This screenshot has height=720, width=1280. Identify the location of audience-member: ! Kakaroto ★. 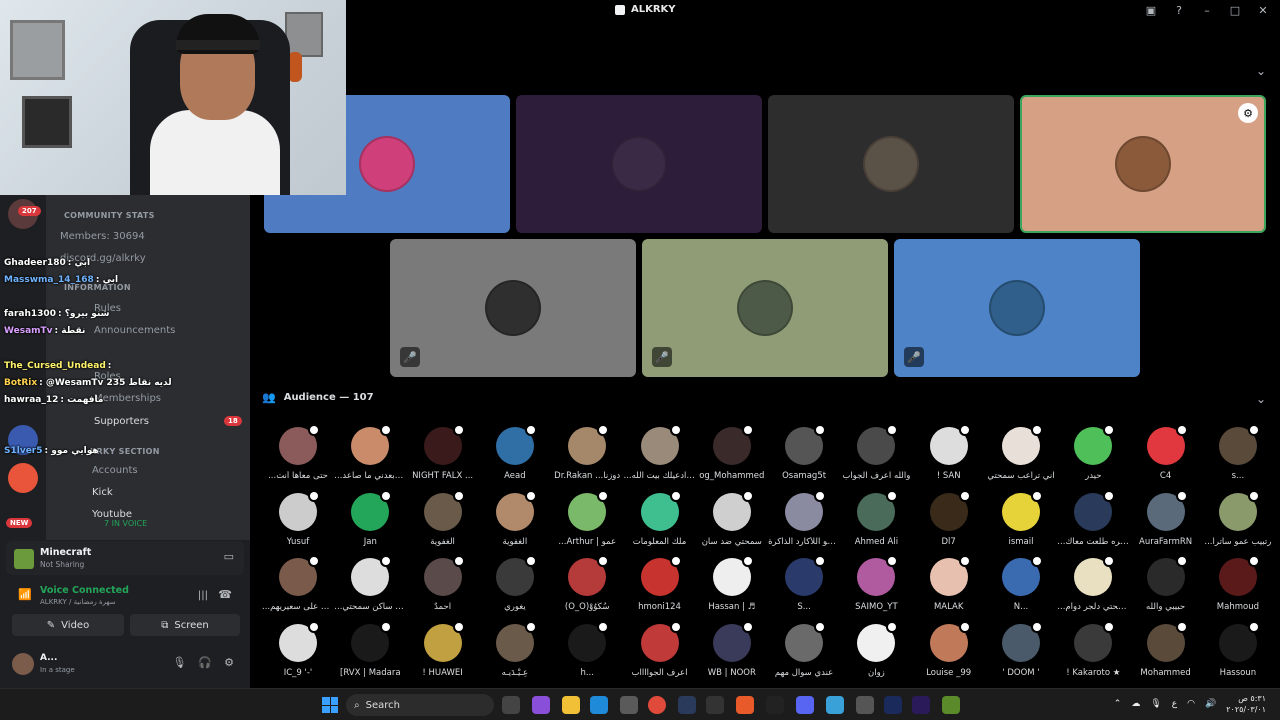
(1093, 649).